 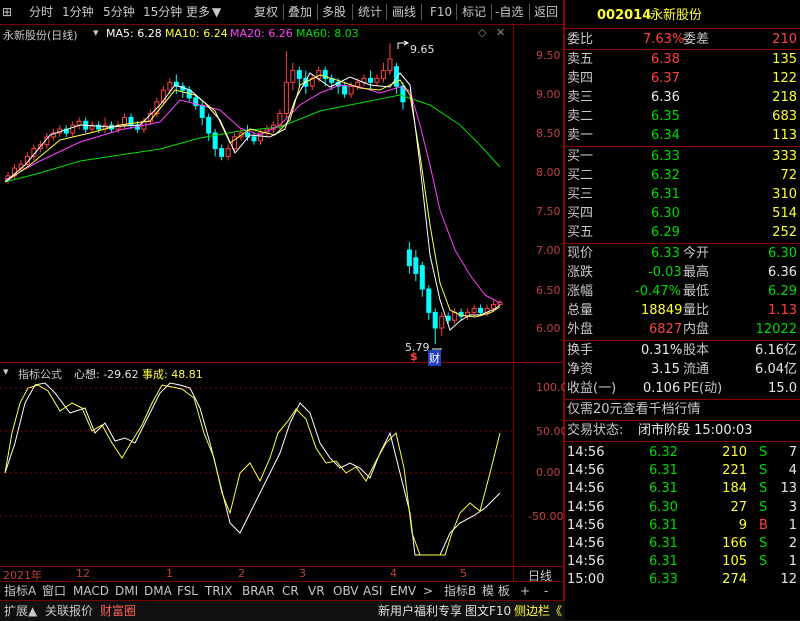 I want to click on bid-price: 6.32, so click(x=665, y=175).